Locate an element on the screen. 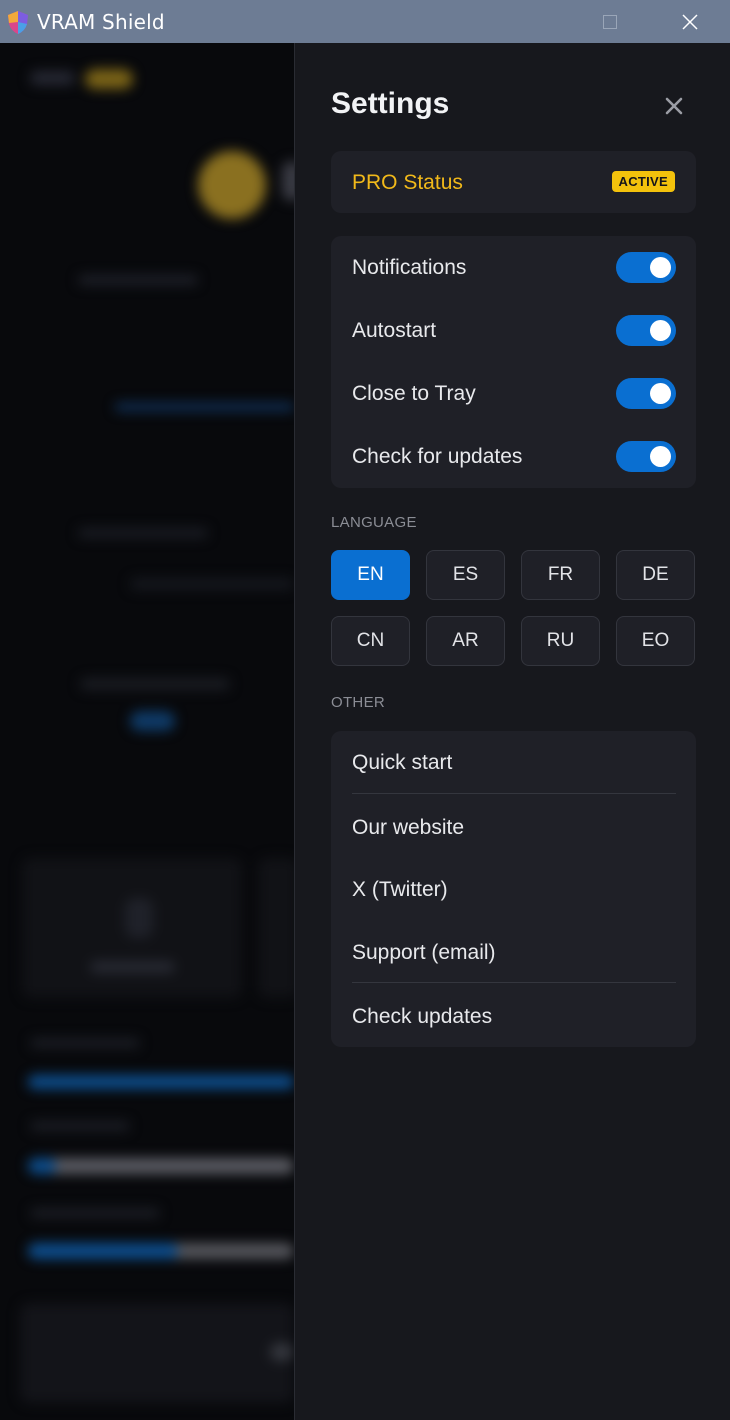 The width and height of the screenshot is (730, 1420). pro-status-label: PRO Status is located at coordinates (407, 182).